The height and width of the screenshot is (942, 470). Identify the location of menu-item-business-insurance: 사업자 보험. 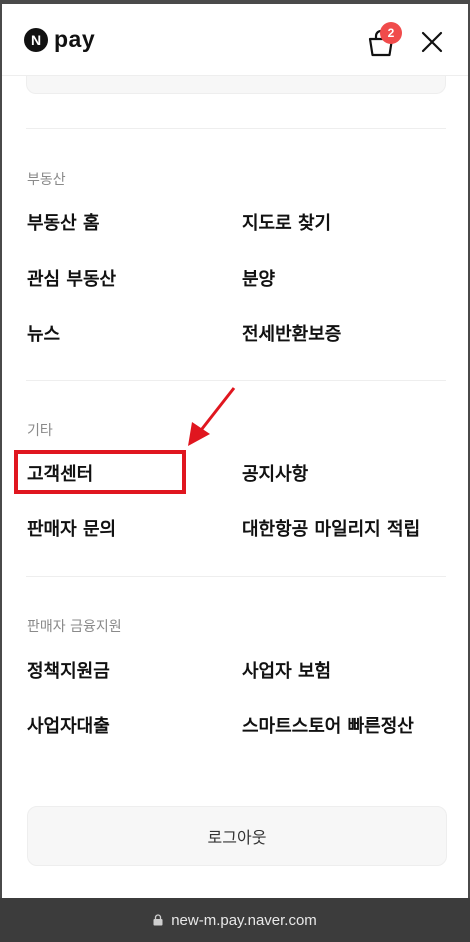
(286, 670).